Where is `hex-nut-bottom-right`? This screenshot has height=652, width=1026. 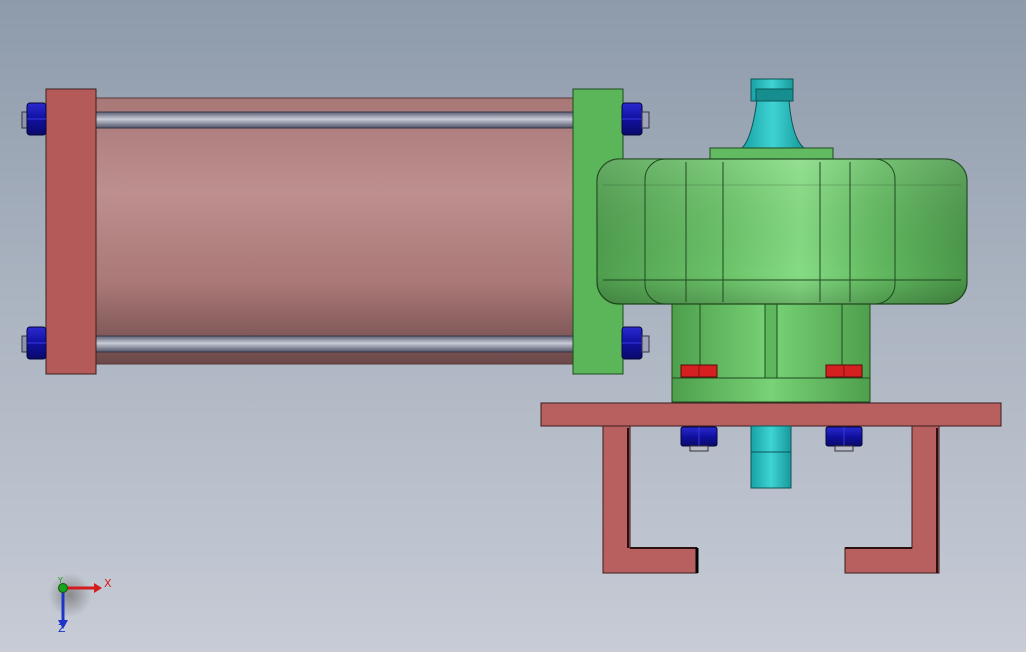
hex-nut-bottom-right is located at coordinates (844, 439).